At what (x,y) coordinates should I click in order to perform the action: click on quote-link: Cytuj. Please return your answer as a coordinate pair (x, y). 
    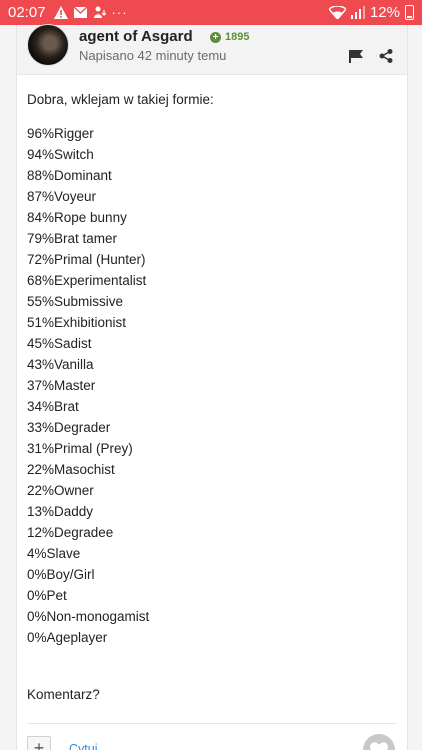
    Looking at the image, I should click on (83, 746).